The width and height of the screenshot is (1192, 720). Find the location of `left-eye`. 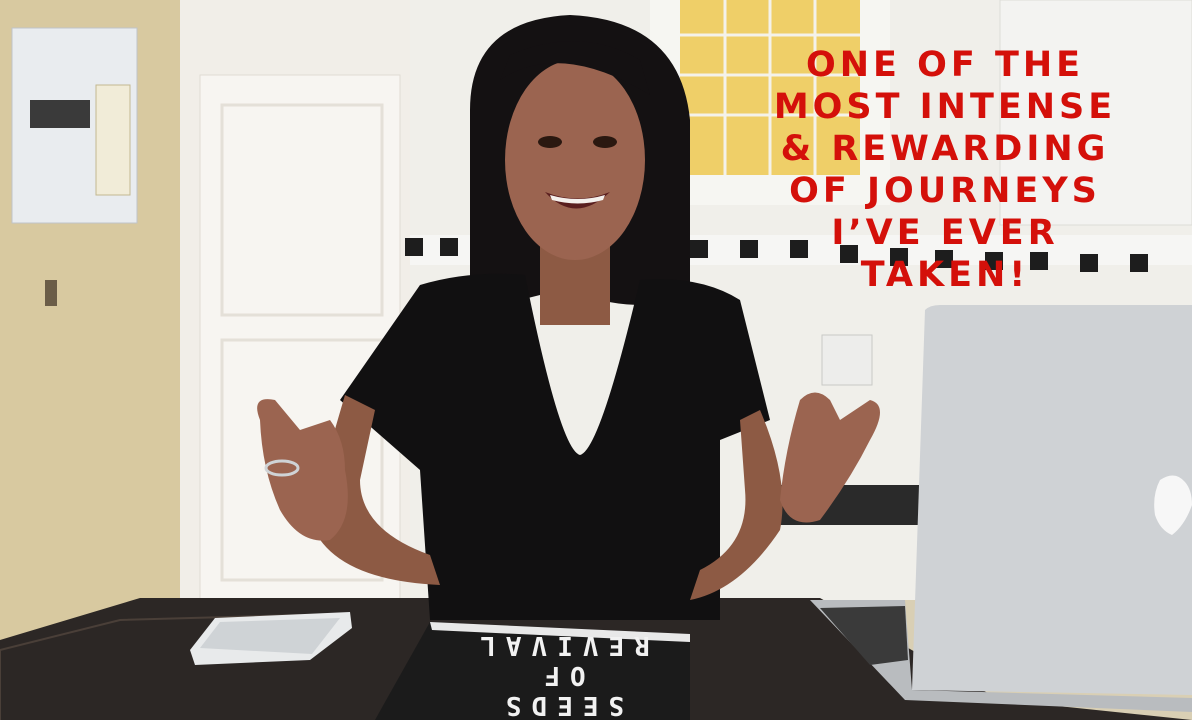

left-eye is located at coordinates (550, 142).